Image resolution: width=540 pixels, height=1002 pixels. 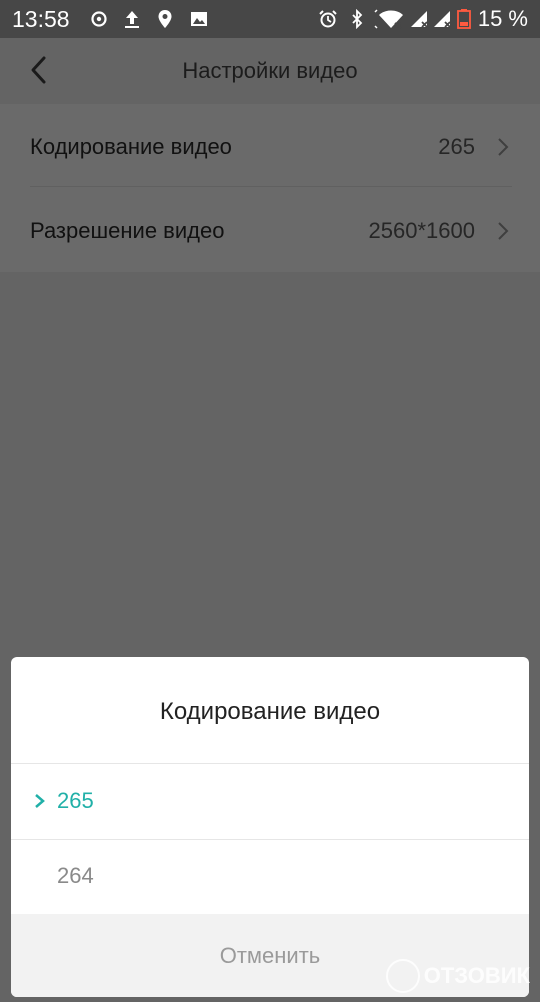 What do you see at coordinates (199, 19) in the screenshot?
I see `image-icon` at bounding box center [199, 19].